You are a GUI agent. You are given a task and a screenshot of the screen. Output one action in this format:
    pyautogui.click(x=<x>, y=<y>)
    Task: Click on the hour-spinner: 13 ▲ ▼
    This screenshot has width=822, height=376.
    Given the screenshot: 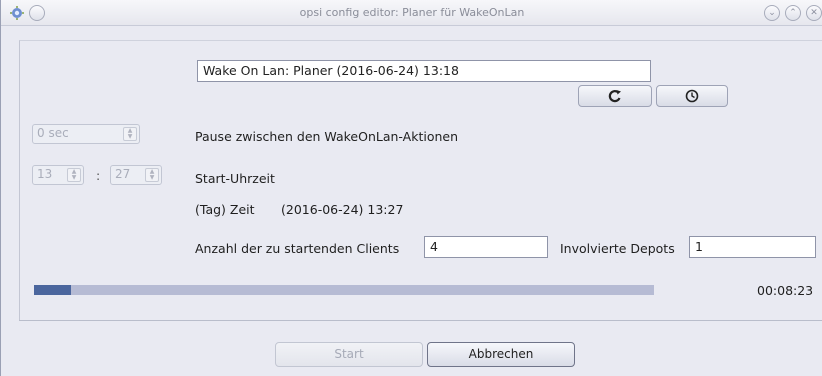 What is the action you would take?
    pyautogui.click(x=58, y=175)
    